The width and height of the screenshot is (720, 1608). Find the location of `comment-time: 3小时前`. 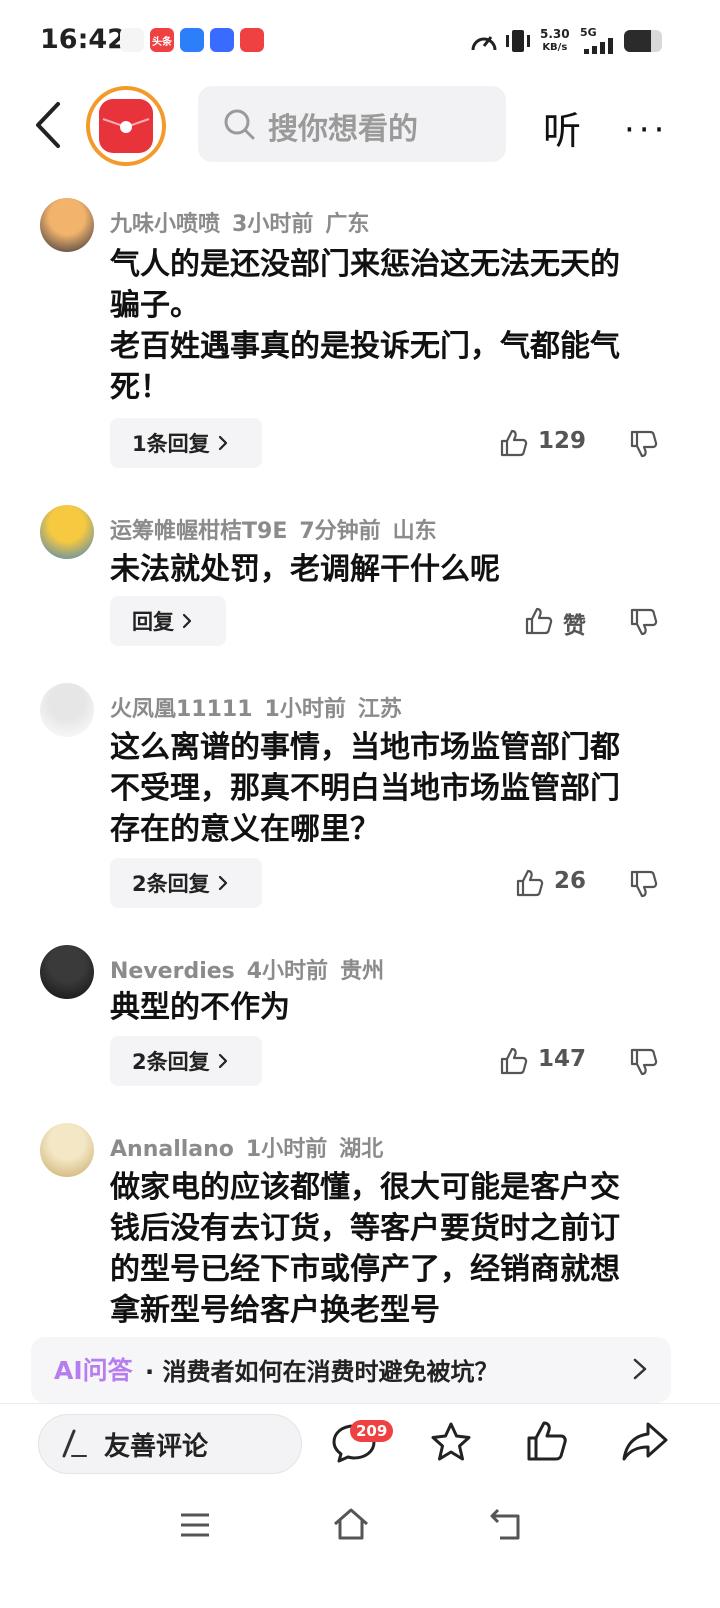

comment-time: 3小时前 is located at coordinates (273, 224).